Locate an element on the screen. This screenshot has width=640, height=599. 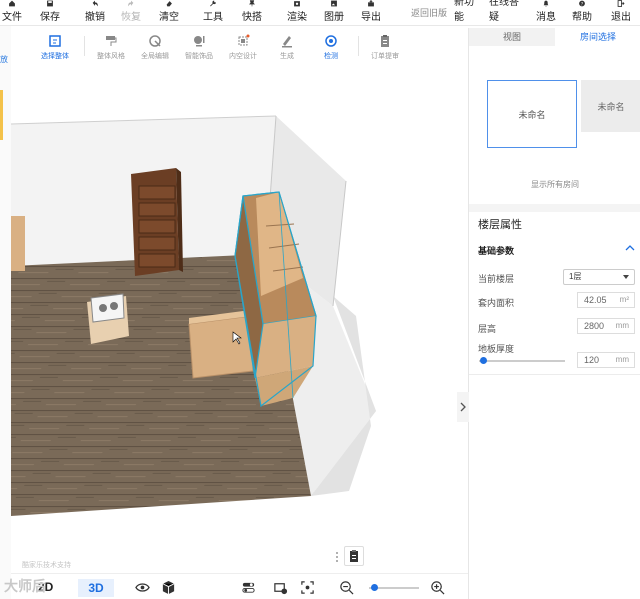
redo-button: 恢复 is located at coordinates (131, 13).